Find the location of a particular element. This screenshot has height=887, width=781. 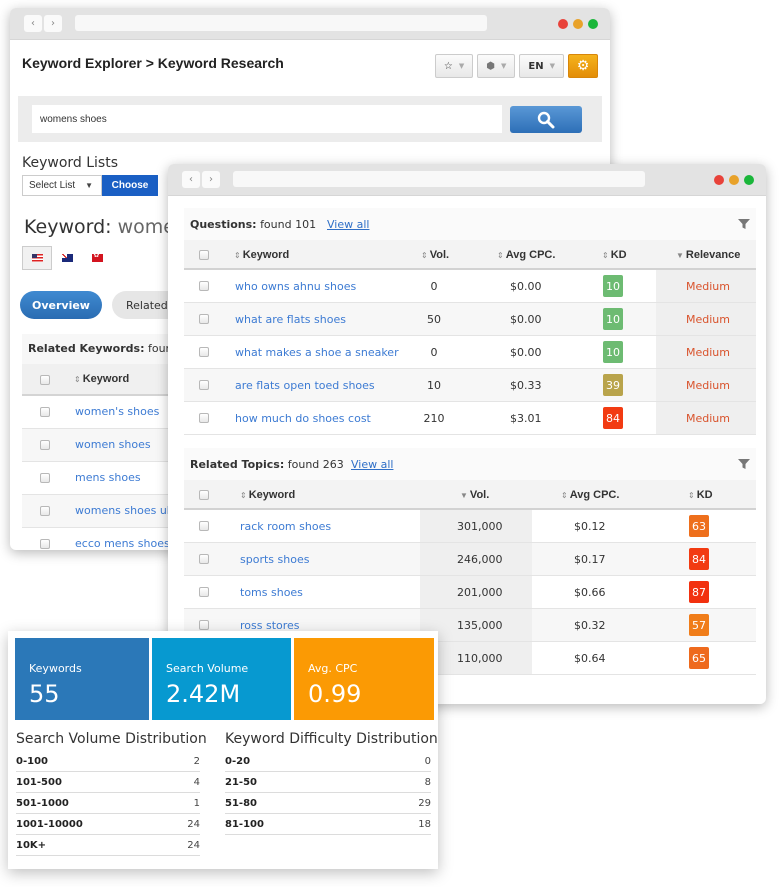

range-label: 1001-10000 is located at coordinates (49, 824).